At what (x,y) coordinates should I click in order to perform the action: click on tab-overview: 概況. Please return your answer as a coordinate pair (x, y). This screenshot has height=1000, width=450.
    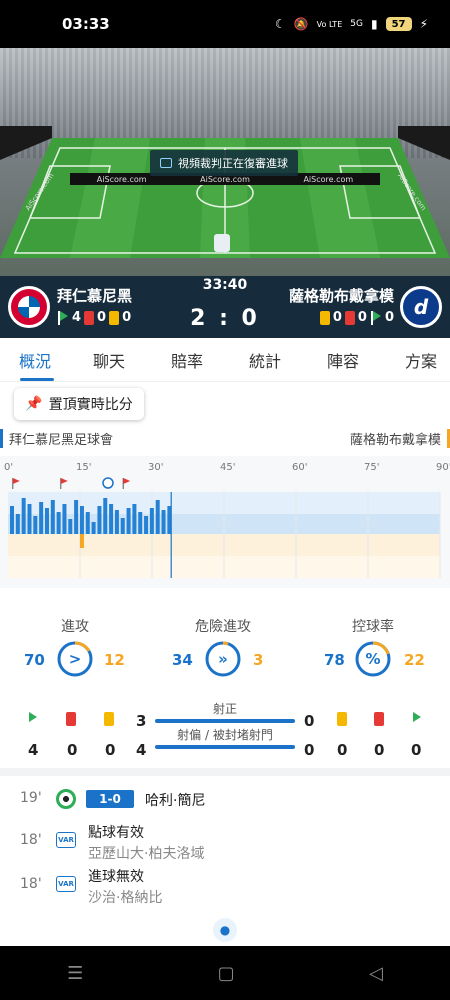
    Looking at the image, I should click on (35, 360).